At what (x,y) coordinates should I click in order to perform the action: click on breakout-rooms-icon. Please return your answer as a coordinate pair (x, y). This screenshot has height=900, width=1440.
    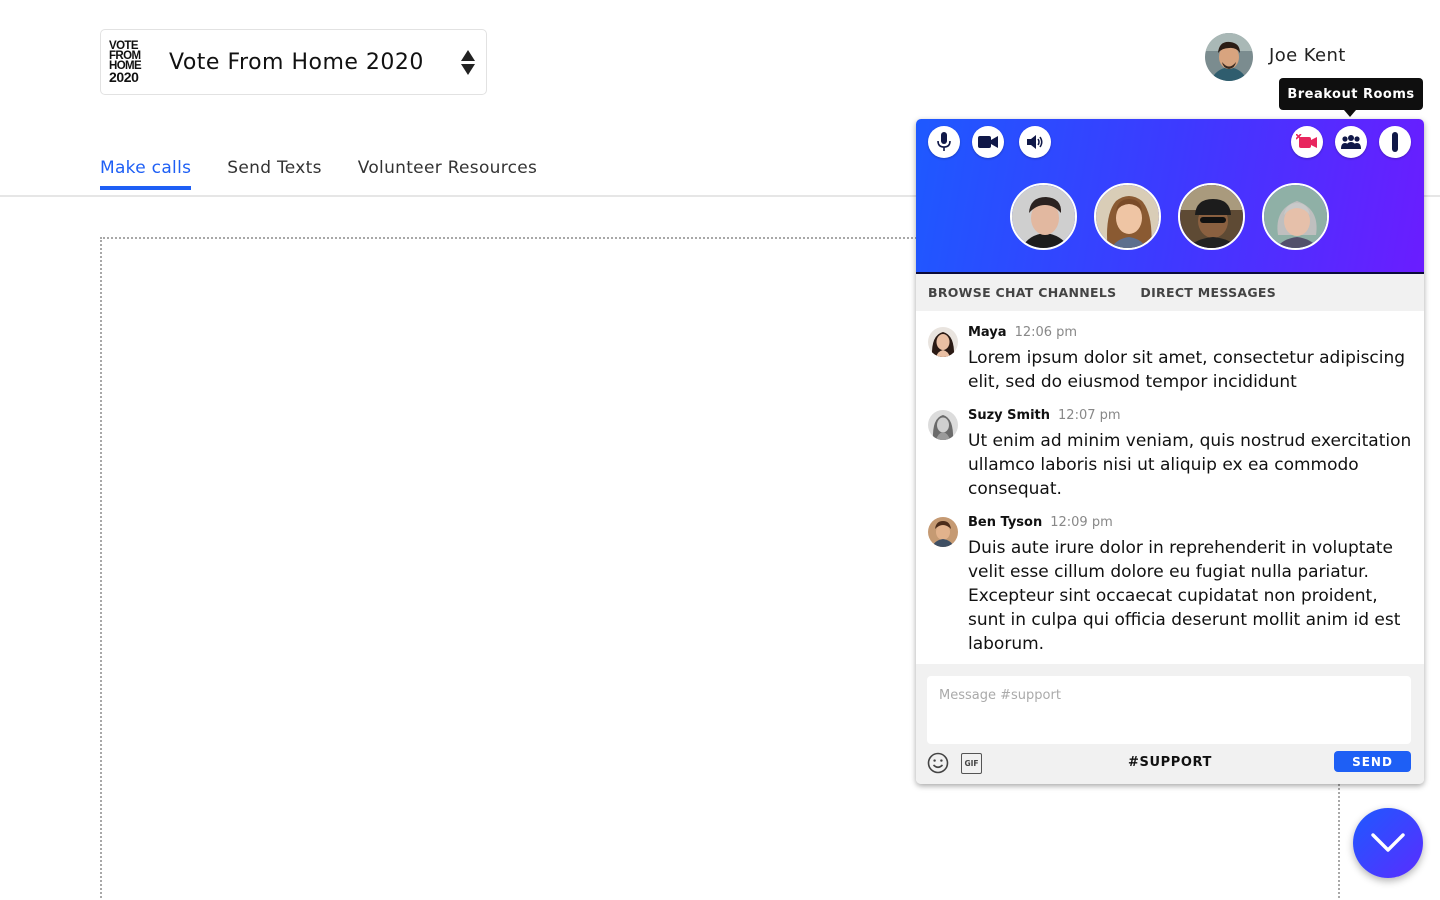
    Looking at the image, I should click on (1351, 142).